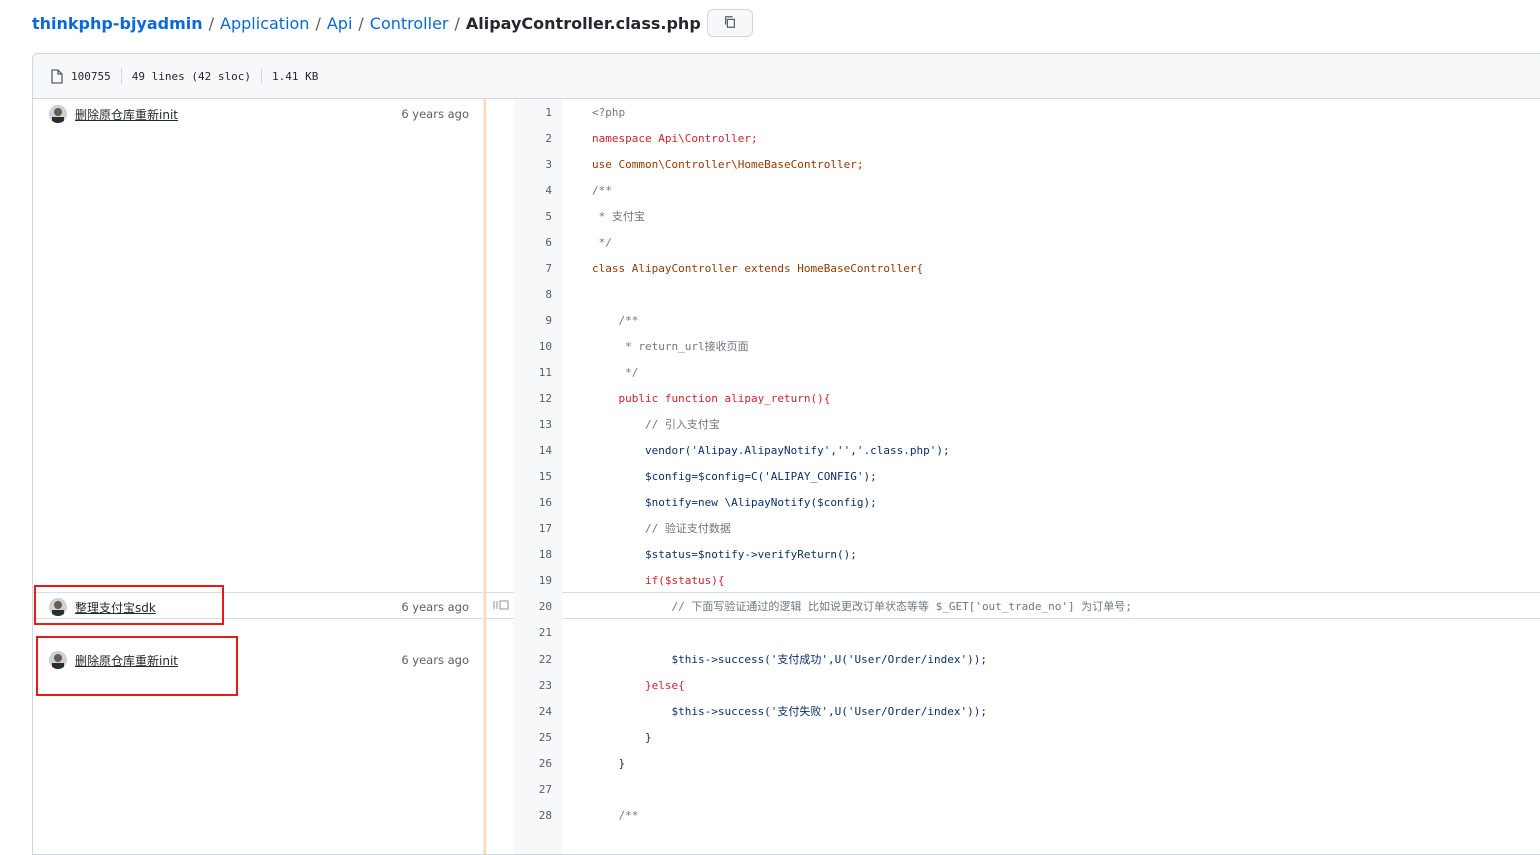  I want to click on code-line: 11 */, so click(1027, 372).